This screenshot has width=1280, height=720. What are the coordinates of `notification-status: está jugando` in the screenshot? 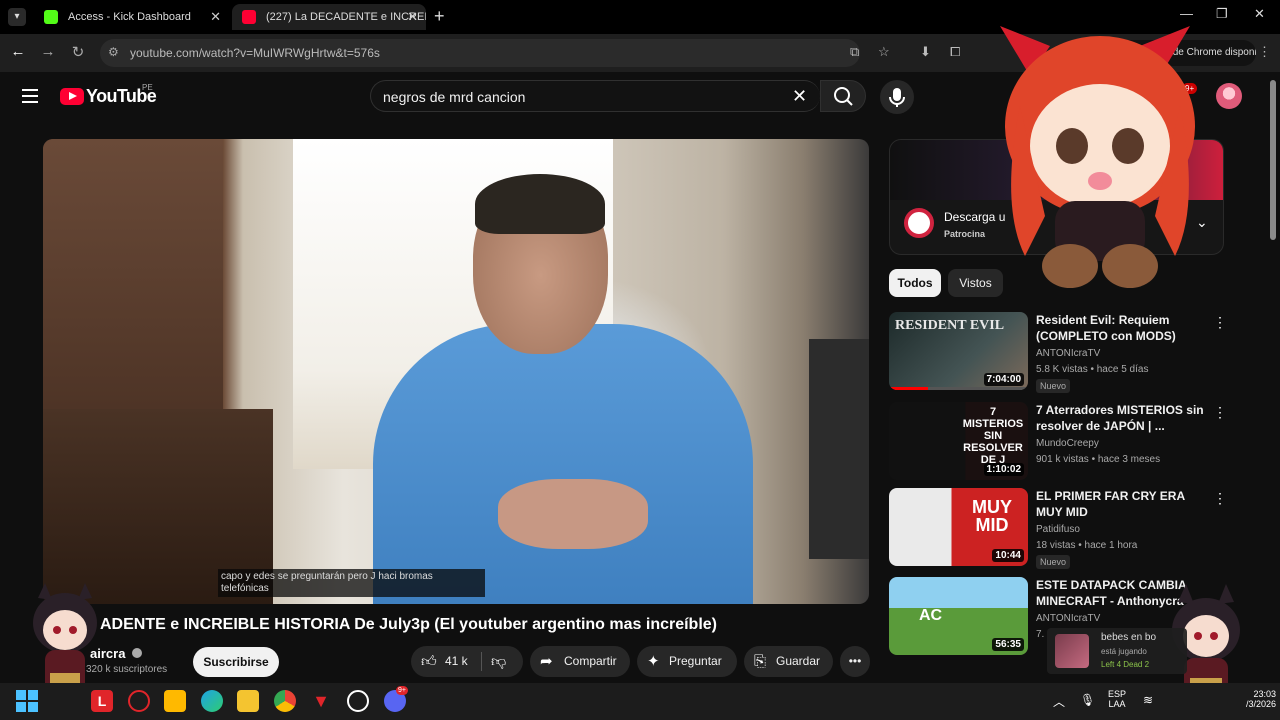 It's located at (1124, 651).